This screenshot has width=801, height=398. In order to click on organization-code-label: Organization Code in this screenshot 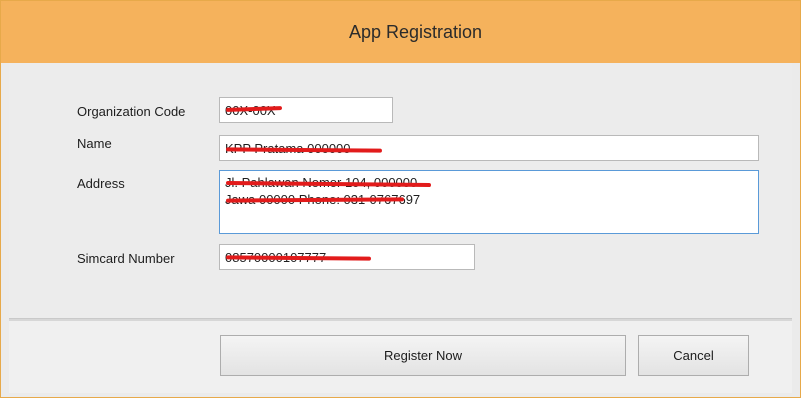, I will do `click(131, 111)`.